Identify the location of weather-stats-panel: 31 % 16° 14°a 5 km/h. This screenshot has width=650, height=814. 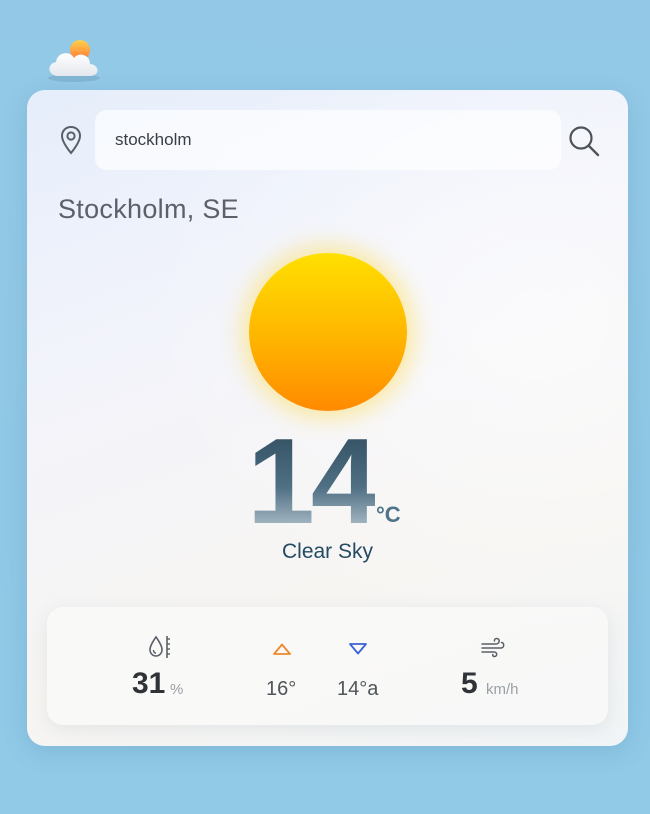
(327, 666).